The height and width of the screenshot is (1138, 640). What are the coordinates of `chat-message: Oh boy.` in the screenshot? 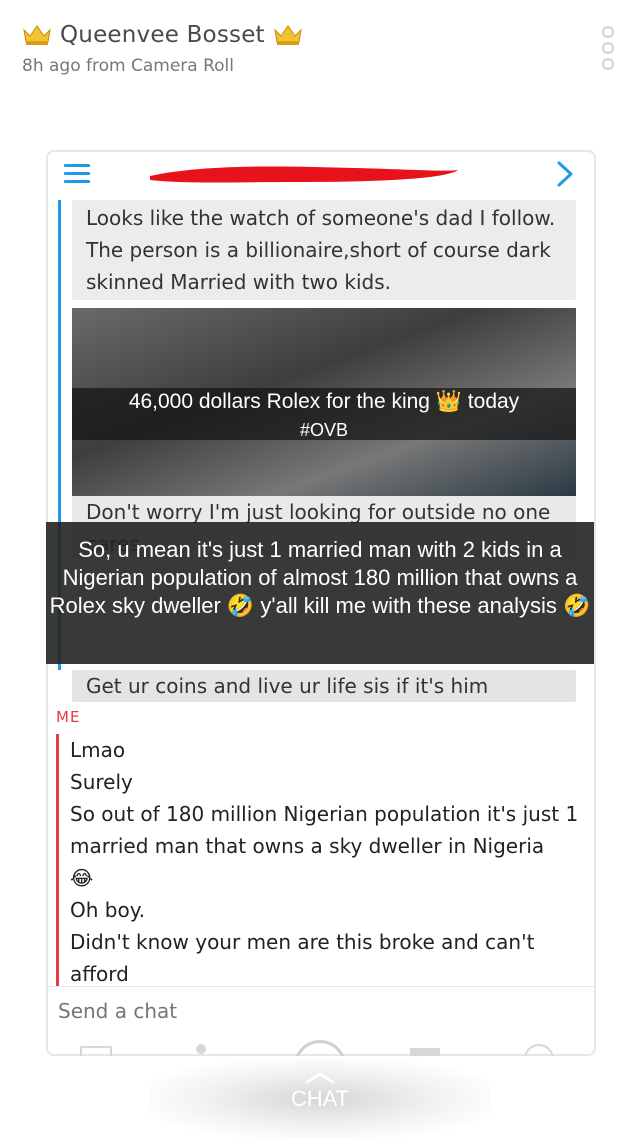 It's located at (108, 910).